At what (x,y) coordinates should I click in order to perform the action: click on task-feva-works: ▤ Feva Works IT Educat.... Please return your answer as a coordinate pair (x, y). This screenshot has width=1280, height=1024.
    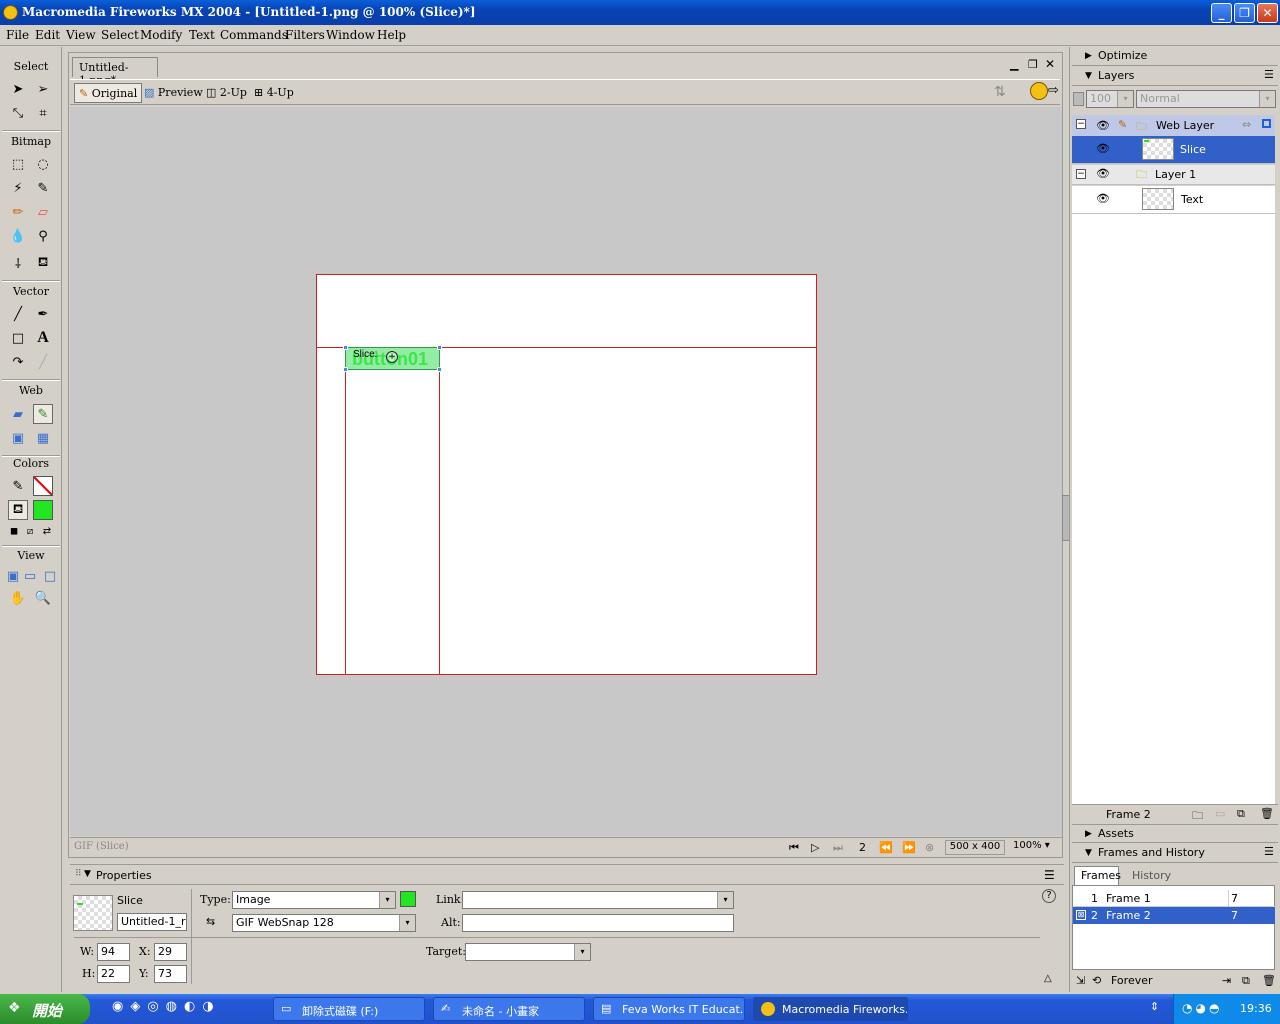
    Looking at the image, I should click on (669, 1009).